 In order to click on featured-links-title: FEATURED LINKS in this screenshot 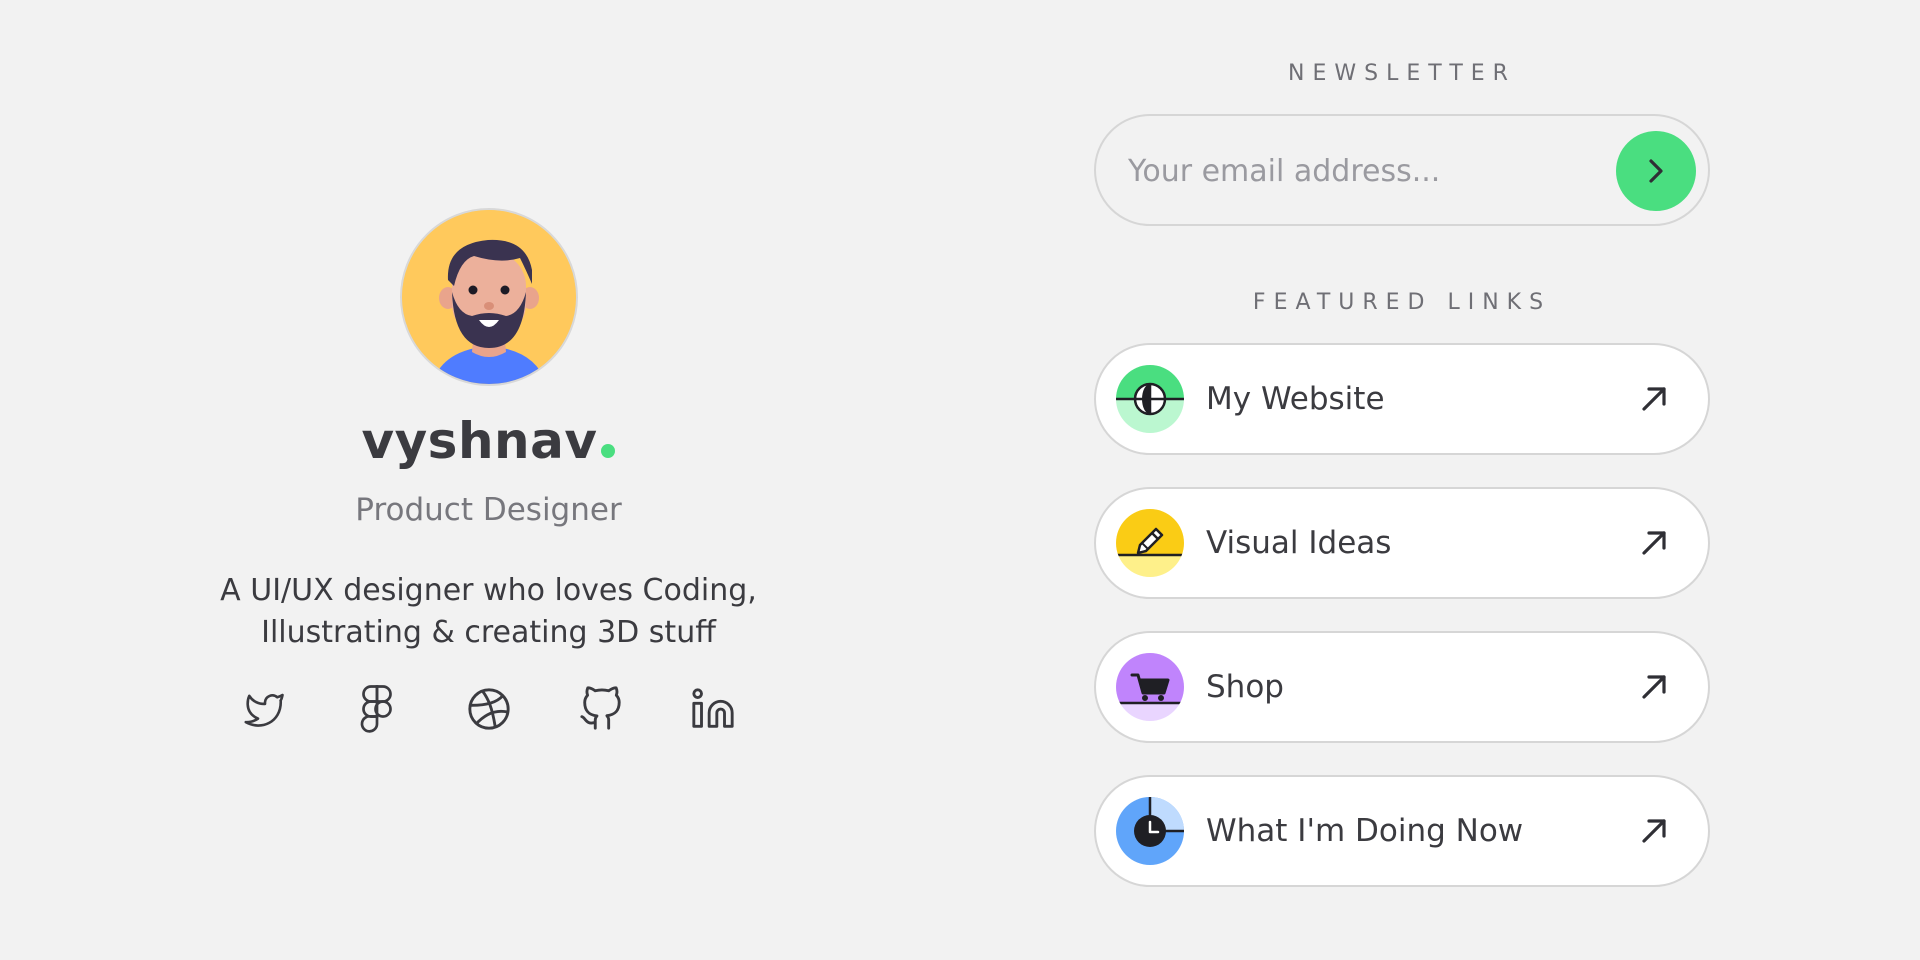, I will do `click(1402, 302)`.